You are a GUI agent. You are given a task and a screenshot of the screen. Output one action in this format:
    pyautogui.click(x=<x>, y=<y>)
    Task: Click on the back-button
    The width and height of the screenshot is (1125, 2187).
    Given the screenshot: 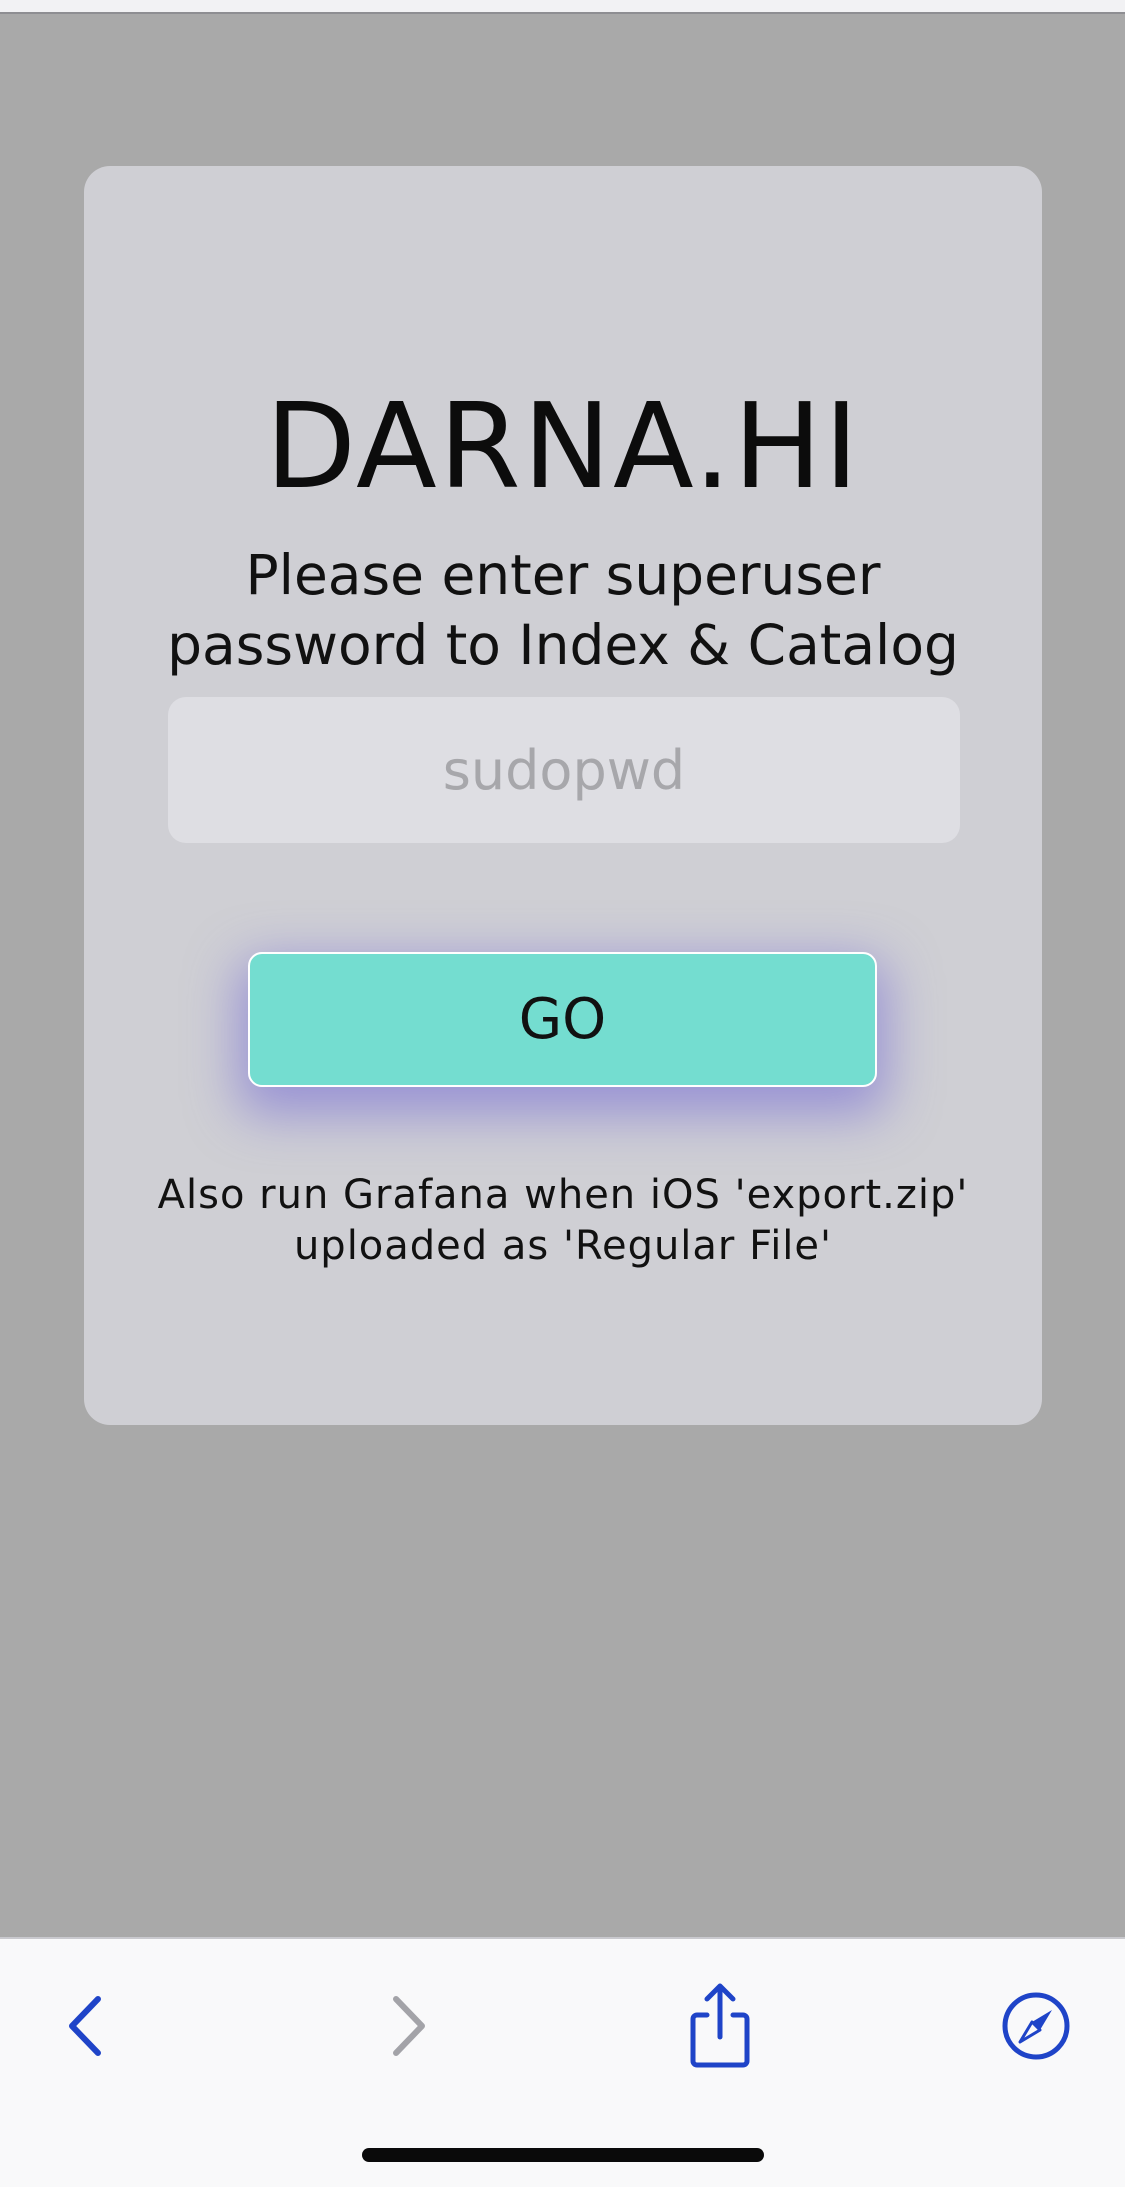 What is the action you would take?
    pyautogui.click(x=86, y=2026)
    